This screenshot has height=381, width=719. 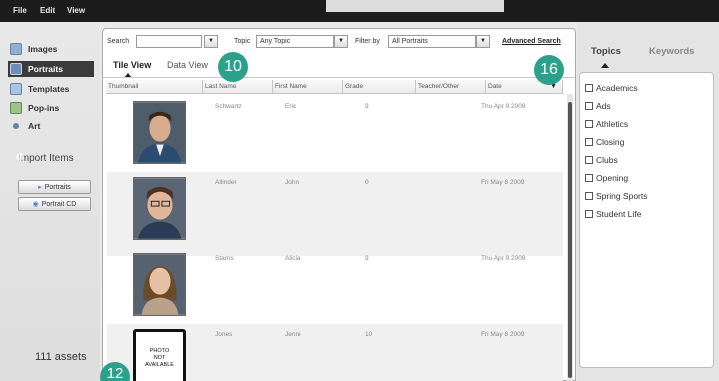 I want to click on topic-label: Topic, so click(x=242, y=41).